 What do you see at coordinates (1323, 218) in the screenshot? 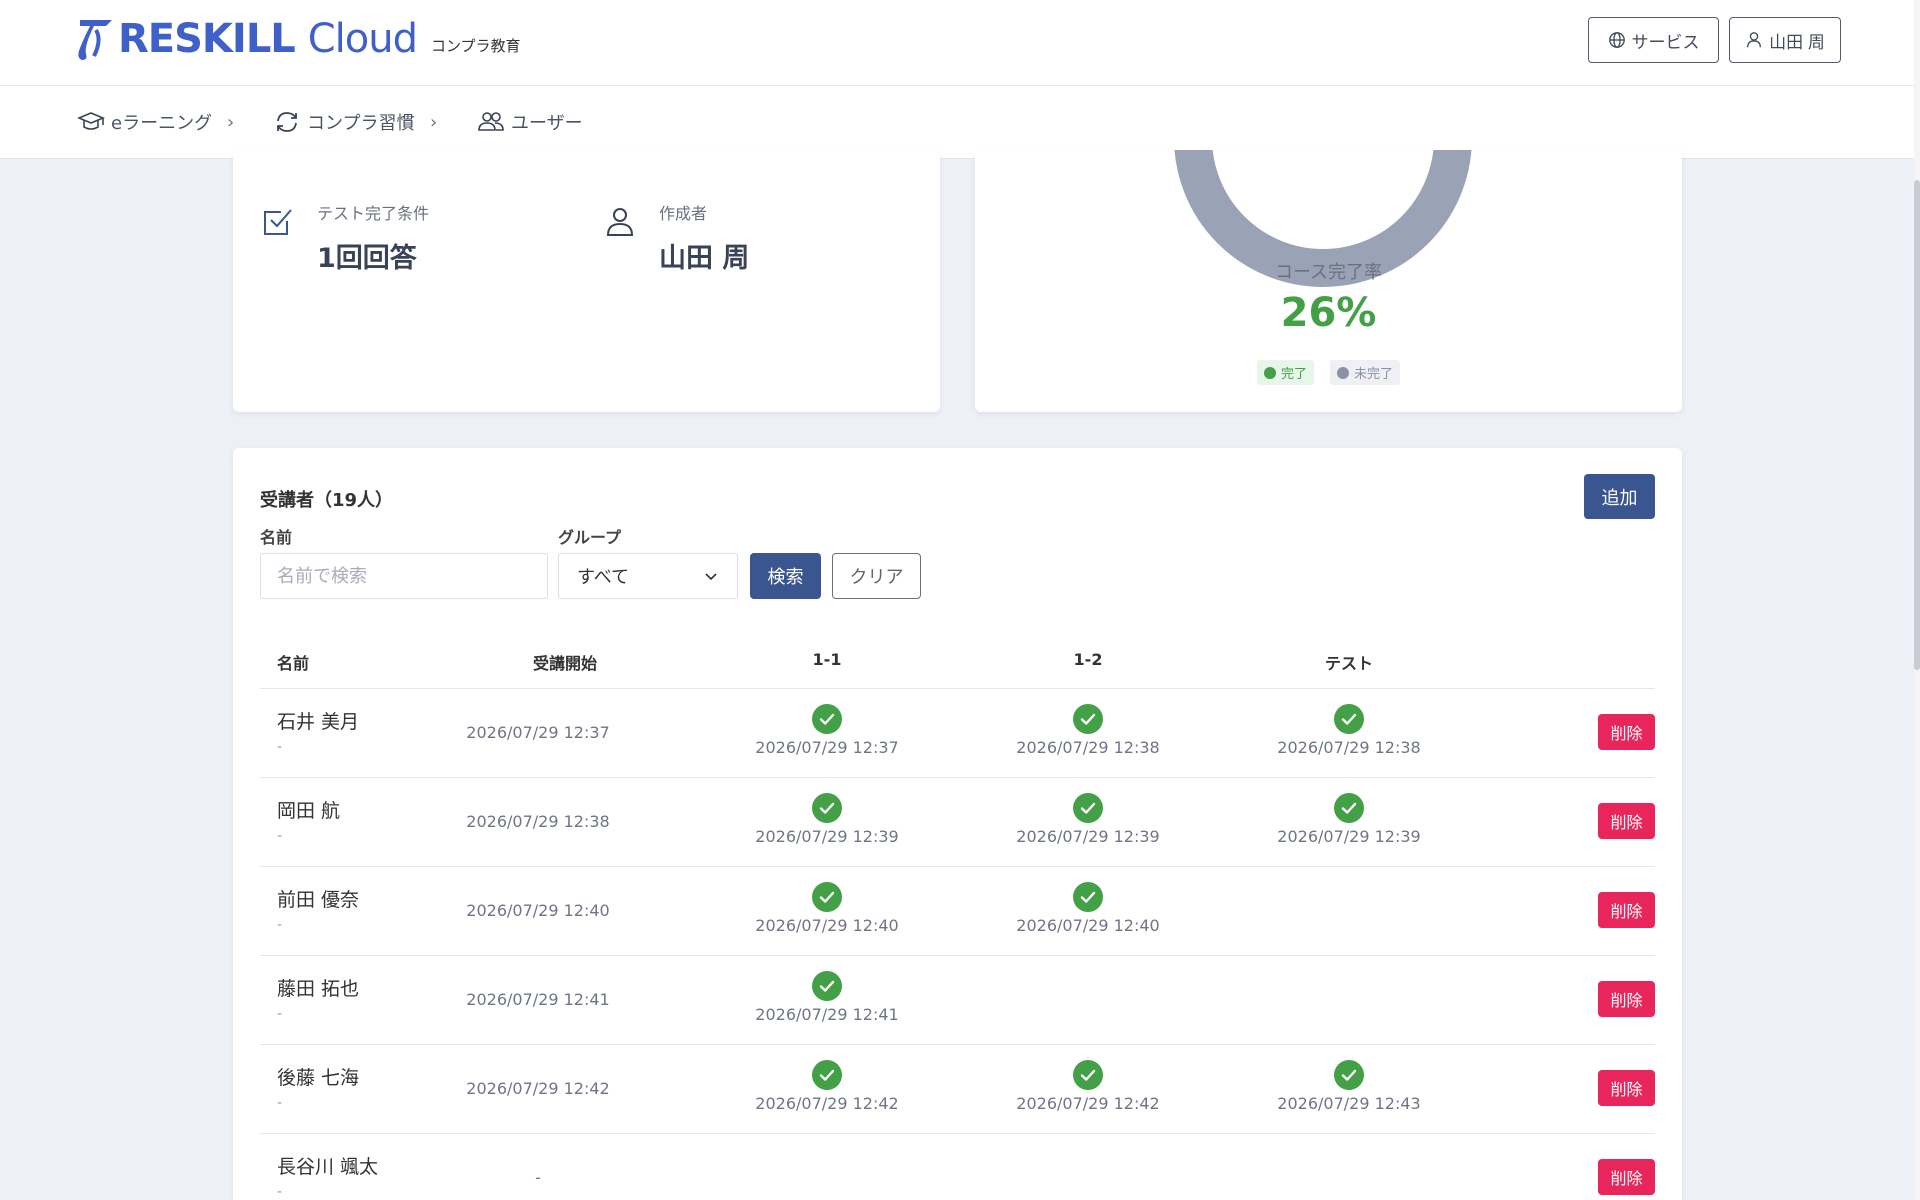
I see `donut-undone-segment` at bounding box center [1323, 218].